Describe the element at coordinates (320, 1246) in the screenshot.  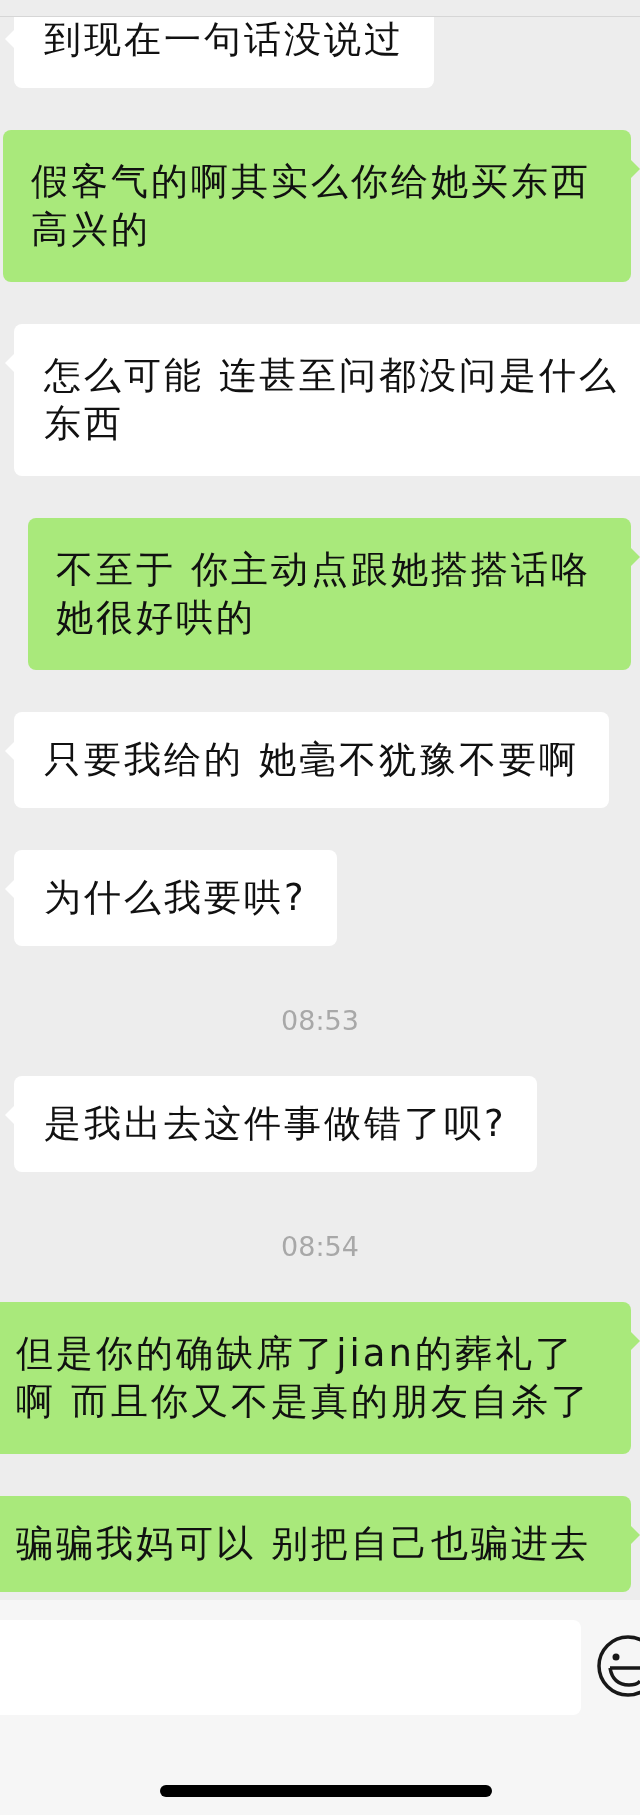
I see `timestamp: 08:54` at that location.